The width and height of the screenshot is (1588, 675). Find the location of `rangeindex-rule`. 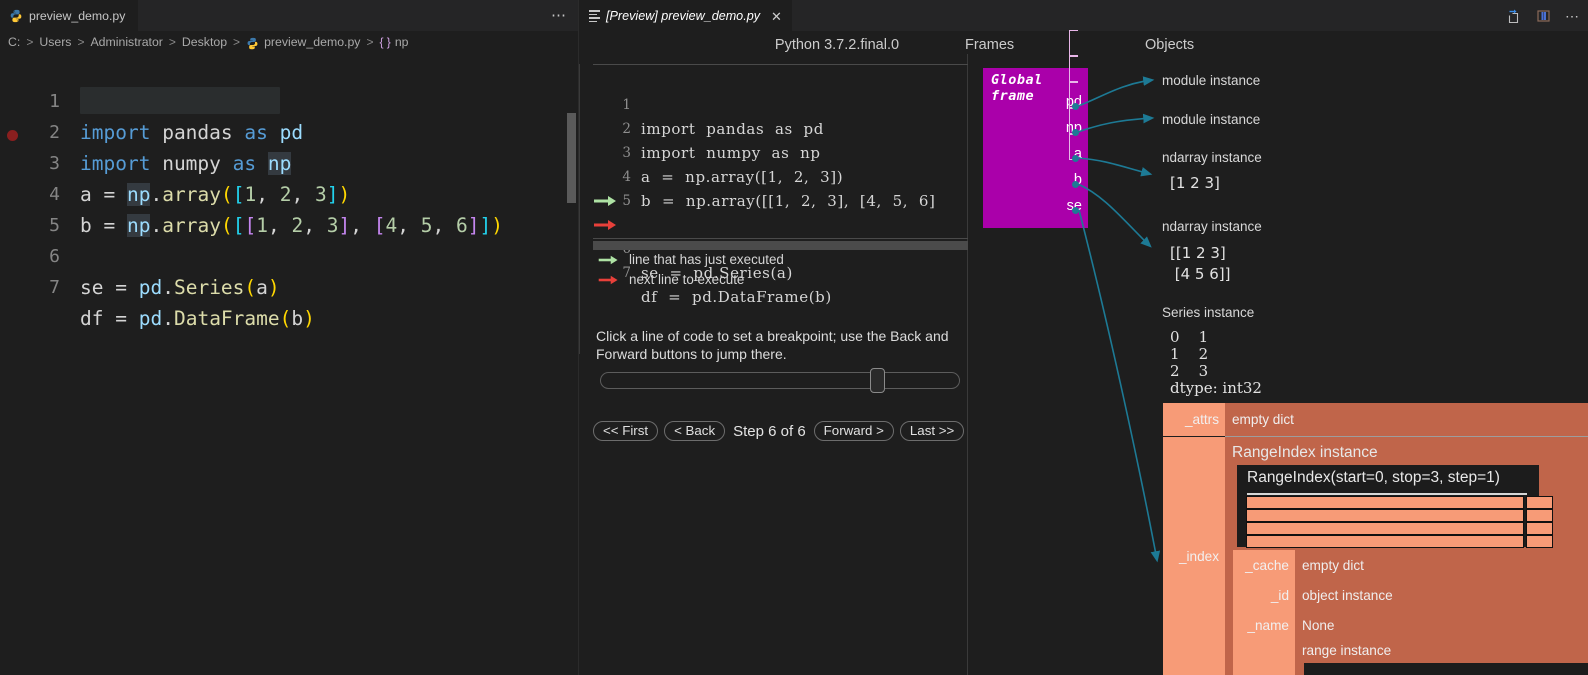

rangeindex-rule is located at coordinates (1387, 494).